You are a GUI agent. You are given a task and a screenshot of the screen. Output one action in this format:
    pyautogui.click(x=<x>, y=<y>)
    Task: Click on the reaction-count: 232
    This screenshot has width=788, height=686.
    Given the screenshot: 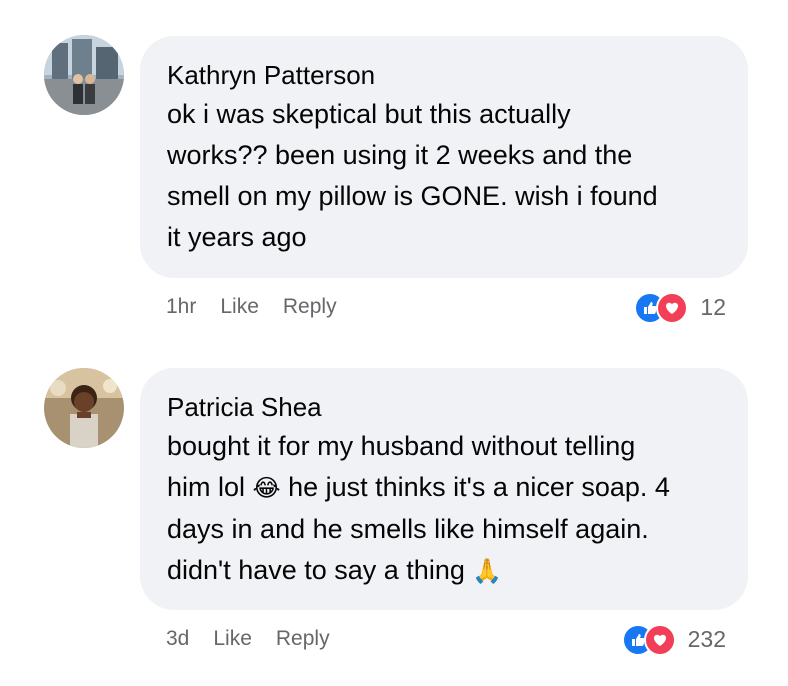 What is the action you would take?
    pyautogui.click(x=706, y=638)
    